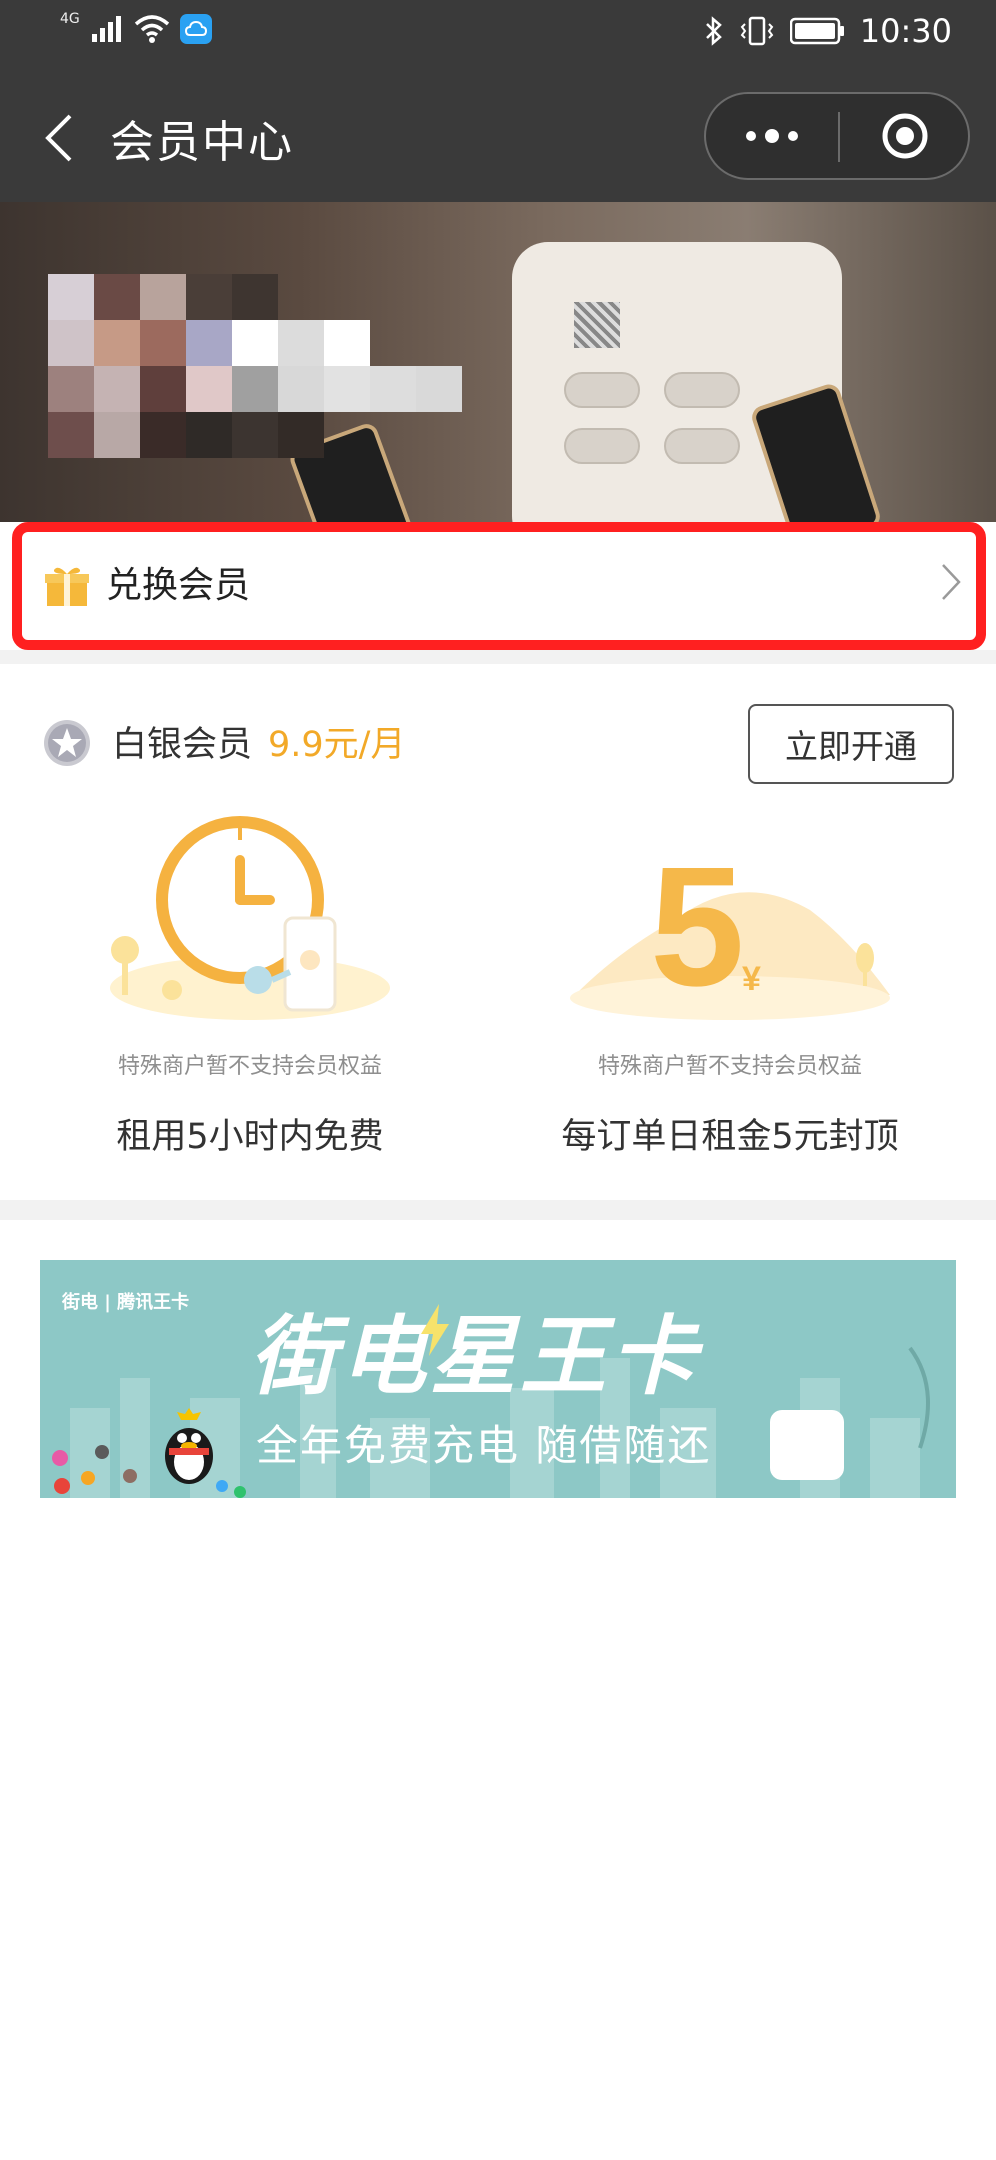  I want to click on qr-code-icon, so click(597, 325).